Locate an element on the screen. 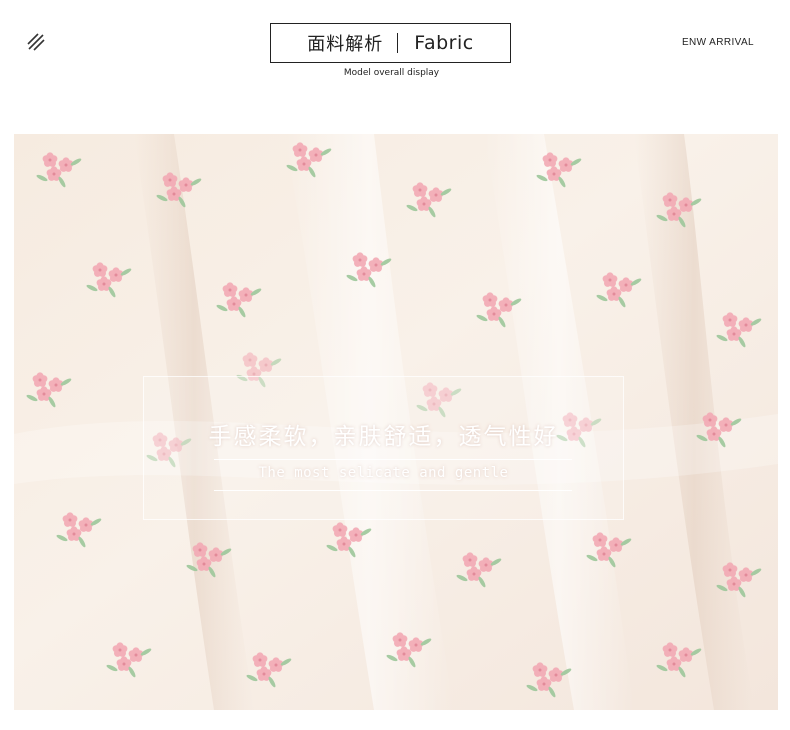 Image resolution: width=790 pixels, height=730 pixels. title-chinese: 面料解析 is located at coordinates (345, 44).